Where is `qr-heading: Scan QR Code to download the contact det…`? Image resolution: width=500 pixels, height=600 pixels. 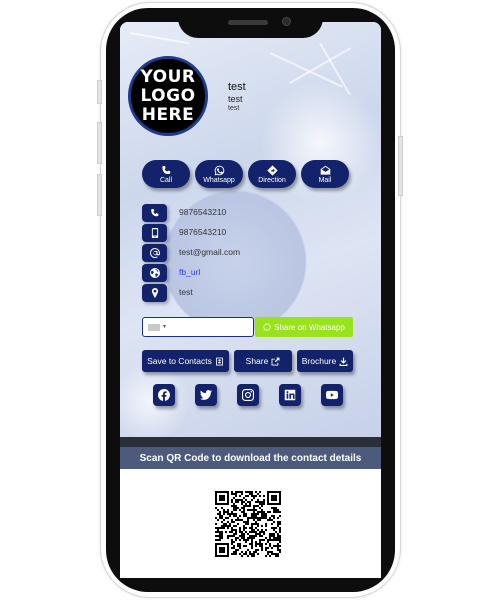 qr-heading: Scan QR Code to download the contact det… is located at coordinates (250, 458).